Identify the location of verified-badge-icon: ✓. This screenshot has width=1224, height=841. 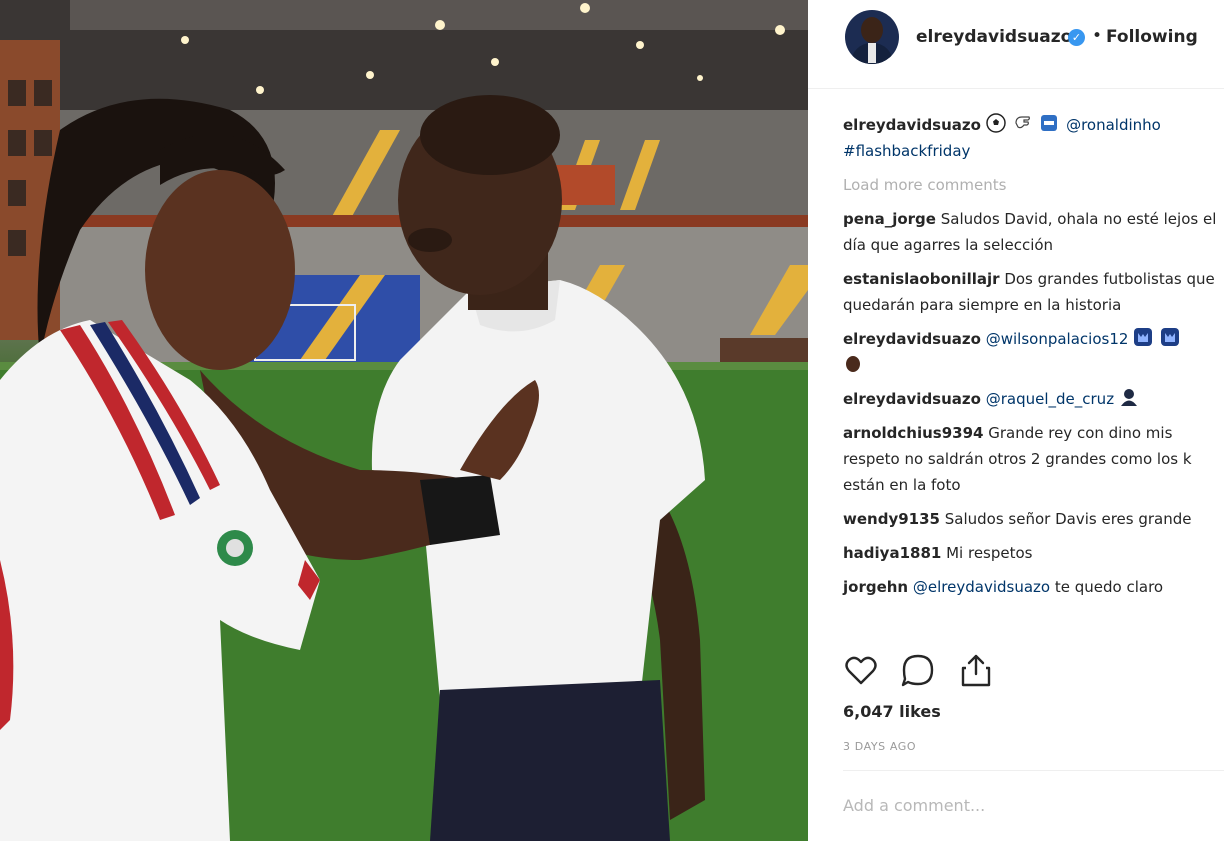
(1076, 37).